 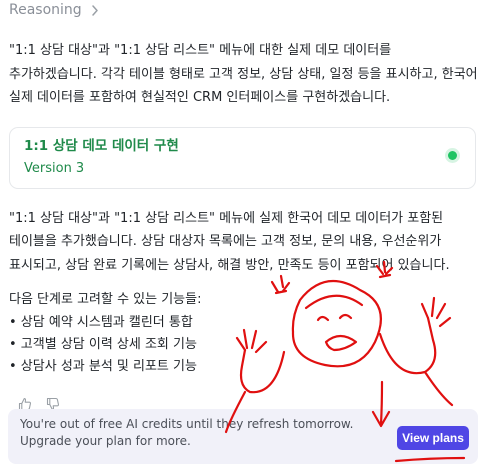 What do you see at coordinates (101, 322) in the screenshot?
I see `list-item: • 상담 예약 시스템과 캘린더 통합` at bounding box center [101, 322].